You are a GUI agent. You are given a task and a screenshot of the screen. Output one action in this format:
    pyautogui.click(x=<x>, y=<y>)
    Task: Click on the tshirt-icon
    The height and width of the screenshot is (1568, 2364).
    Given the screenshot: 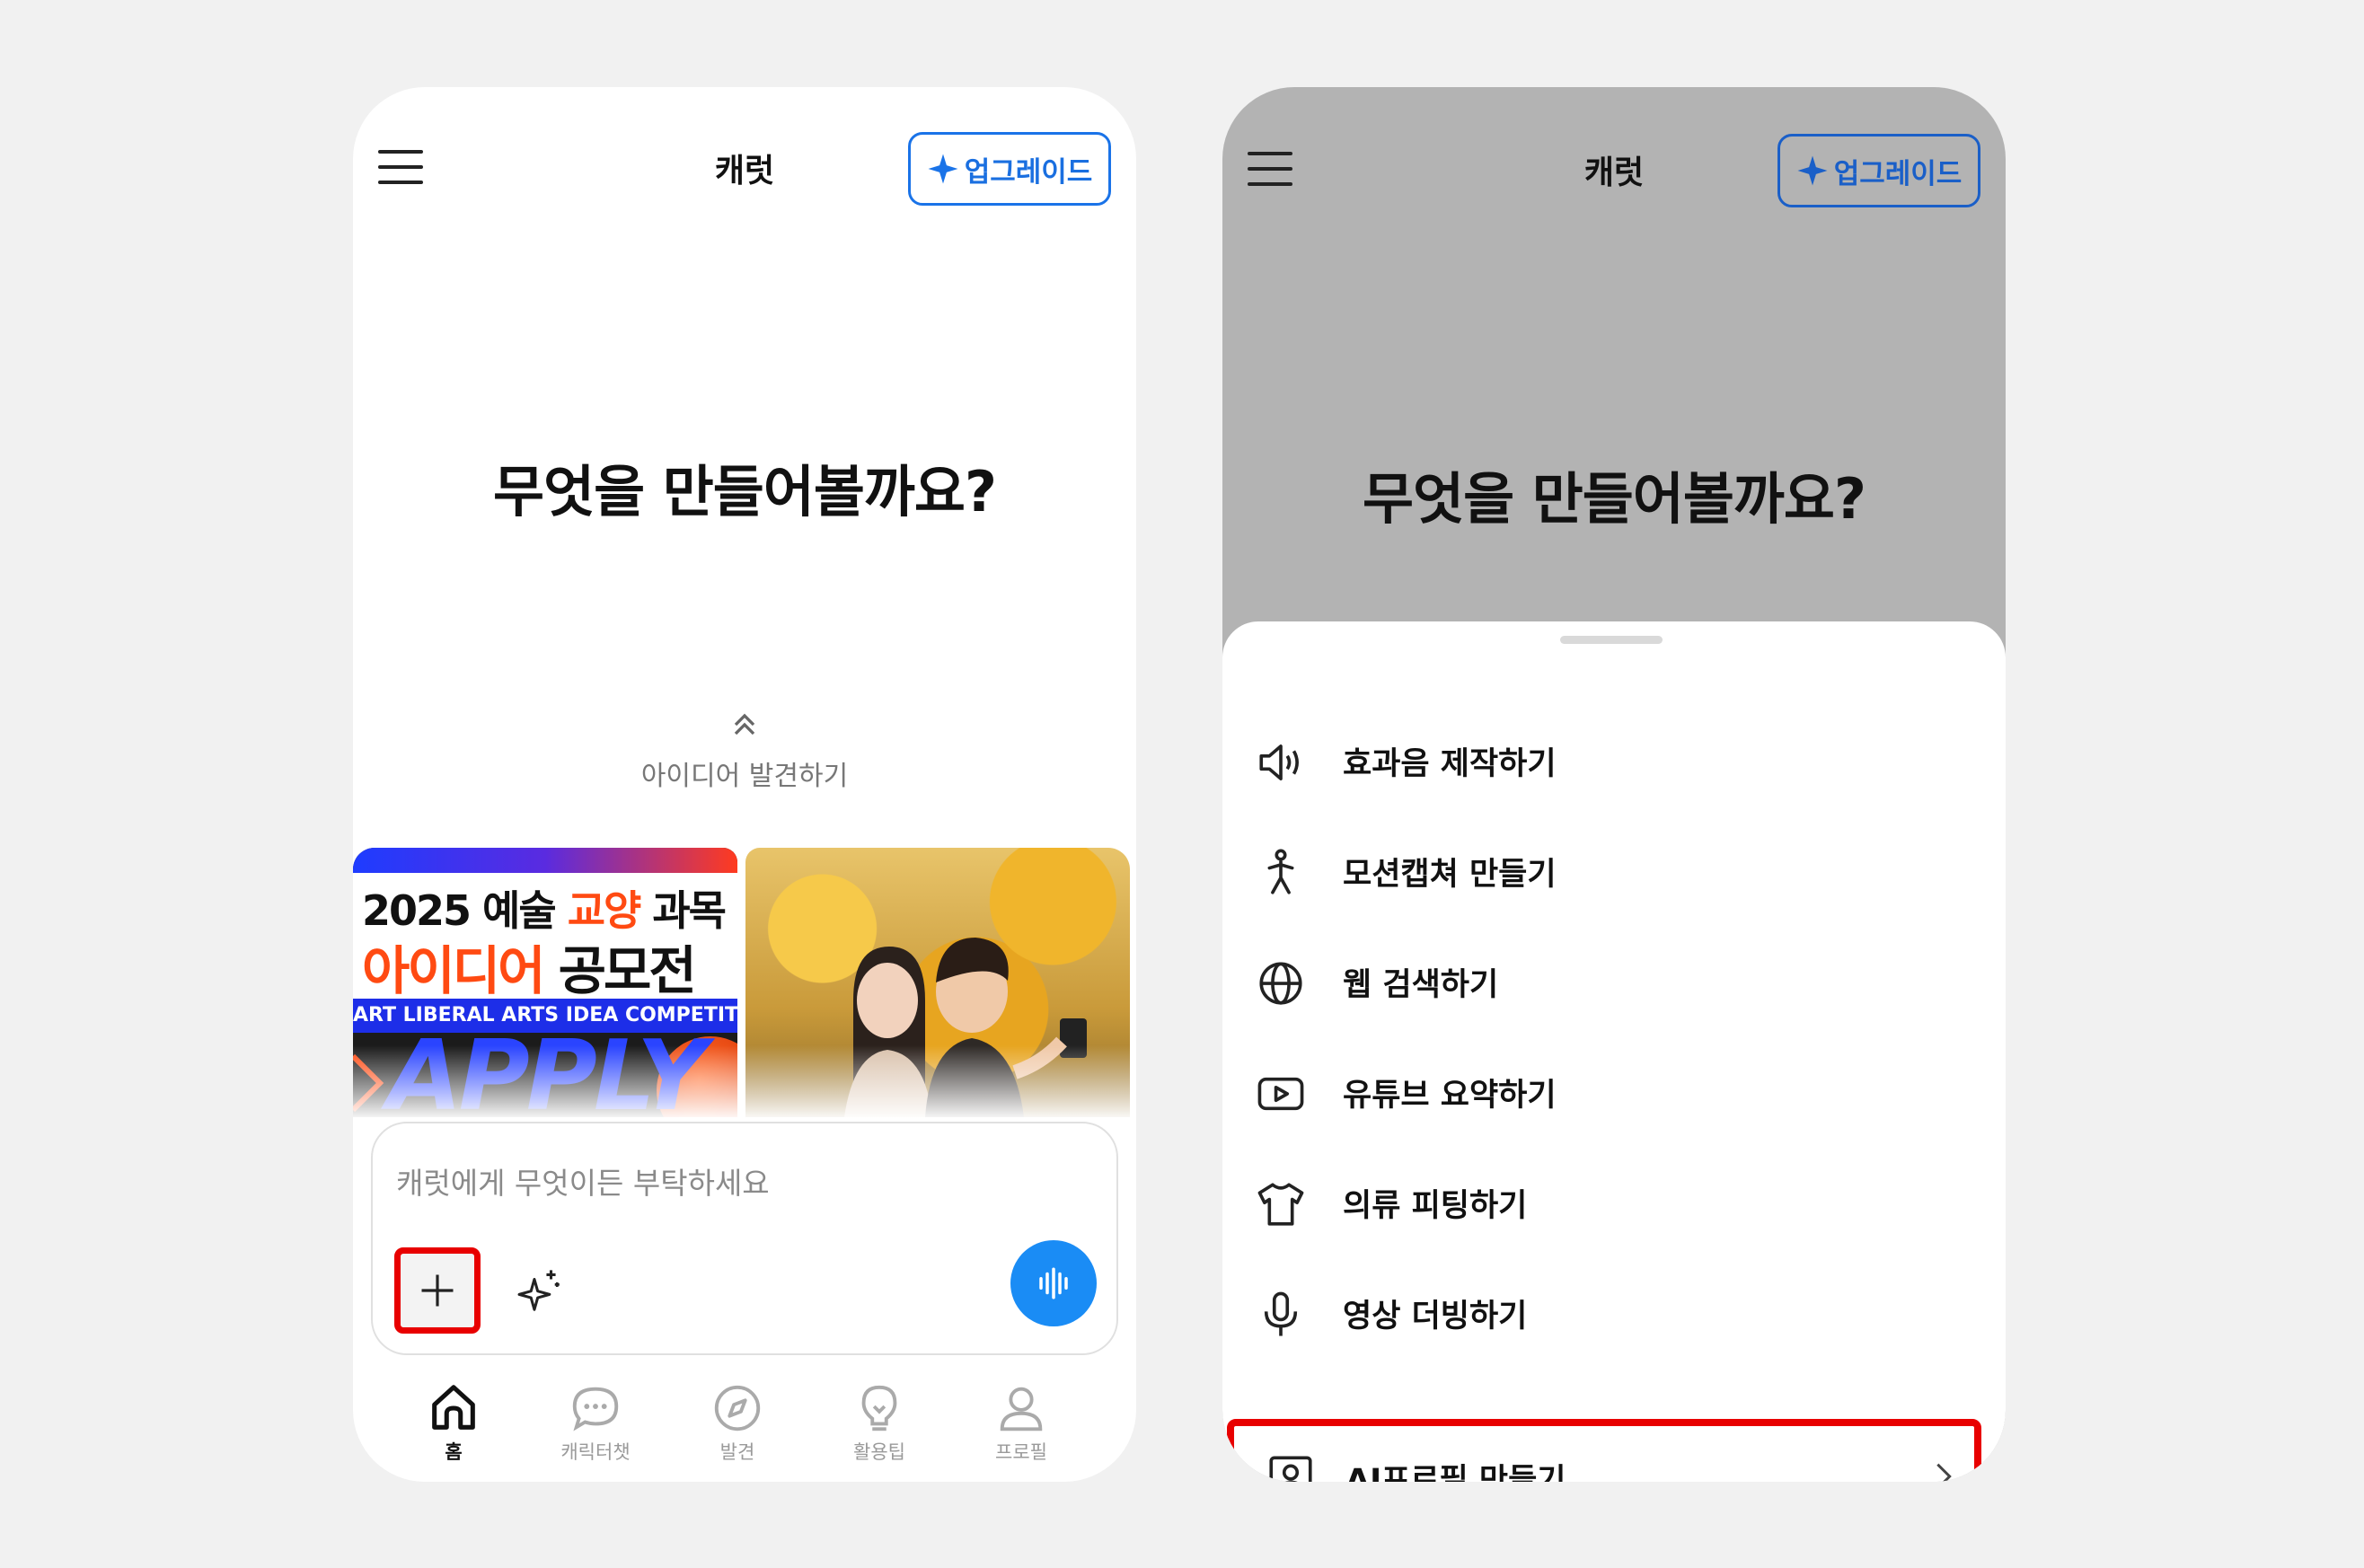 What is the action you would take?
    pyautogui.click(x=1280, y=1204)
    